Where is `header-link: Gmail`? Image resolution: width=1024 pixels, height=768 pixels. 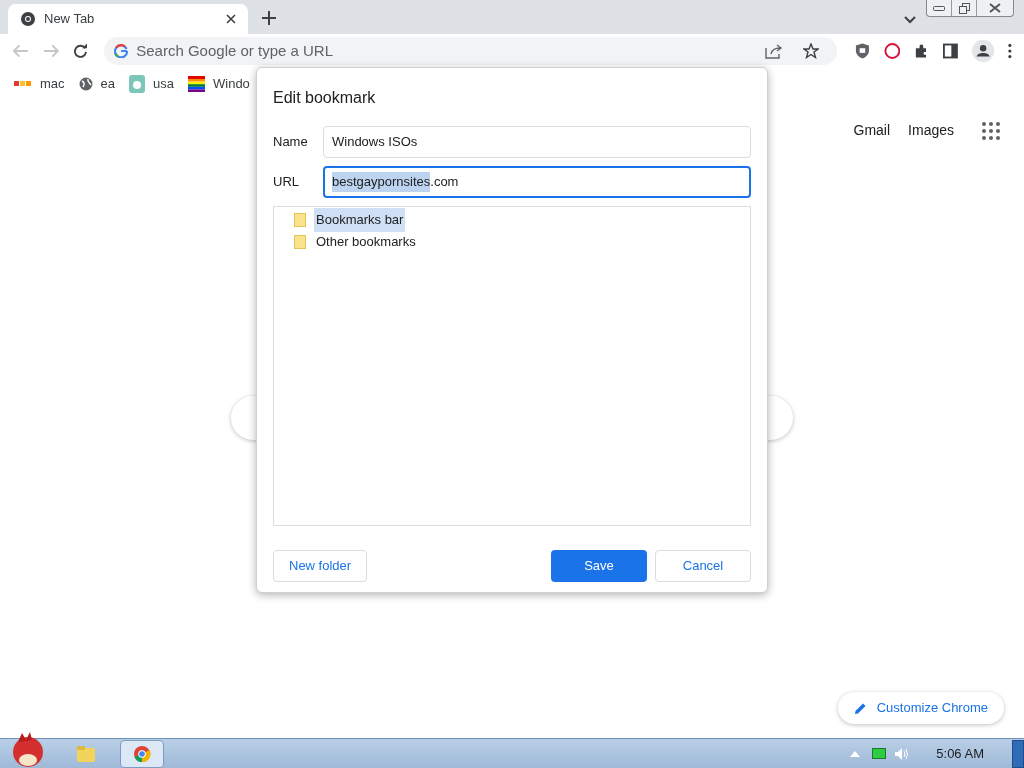 header-link: Gmail is located at coordinates (872, 130).